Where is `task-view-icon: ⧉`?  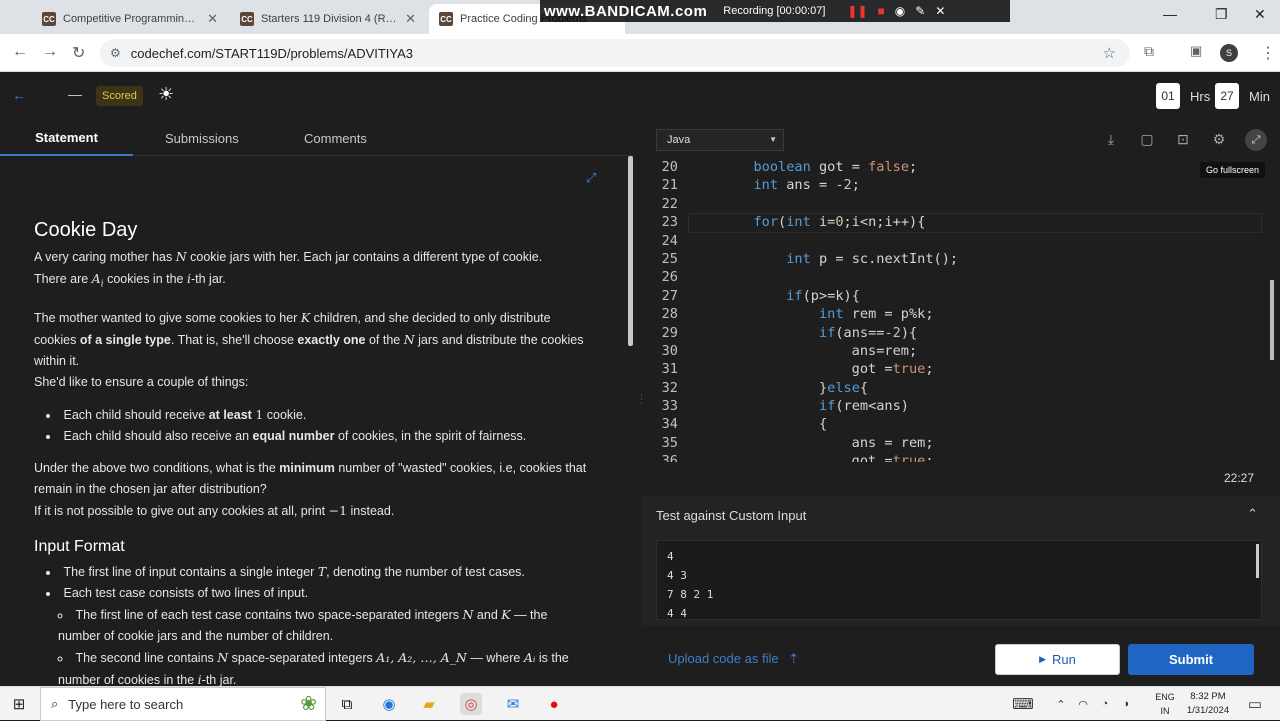
task-view-icon: ⧉ is located at coordinates (347, 704).